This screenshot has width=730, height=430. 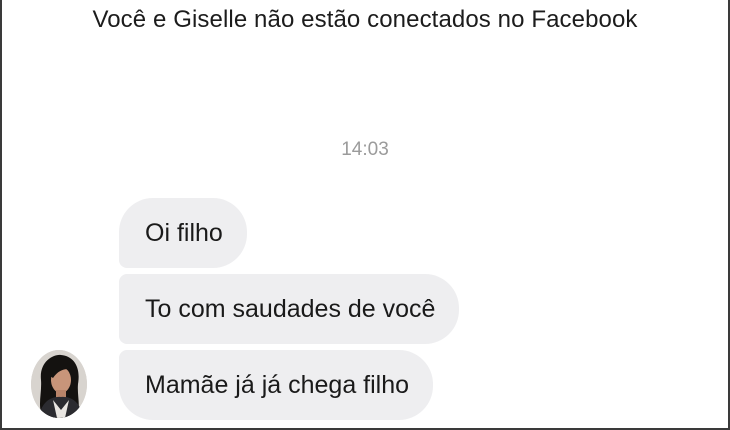 I want to click on avatar-photo, so click(x=59, y=384).